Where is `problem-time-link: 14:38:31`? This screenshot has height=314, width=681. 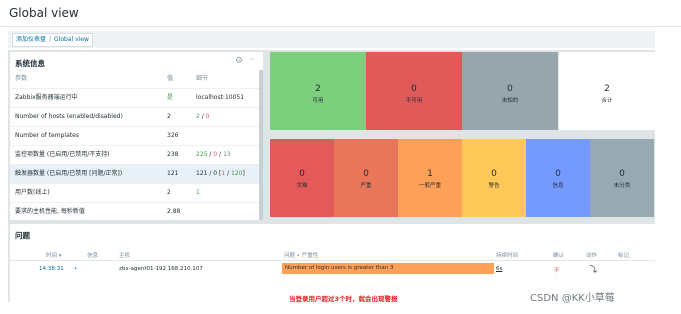
problem-time-link: 14:38:31 is located at coordinates (51, 269).